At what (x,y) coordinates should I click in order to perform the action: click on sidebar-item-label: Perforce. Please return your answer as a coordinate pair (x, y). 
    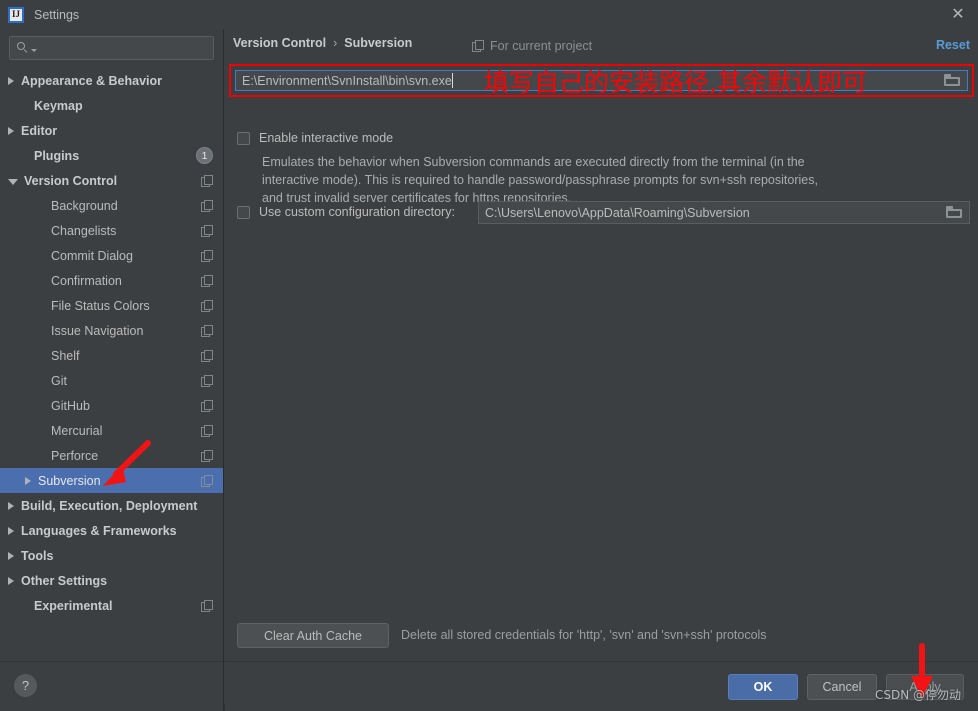
    Looking at the image, I should click on (75, 455).